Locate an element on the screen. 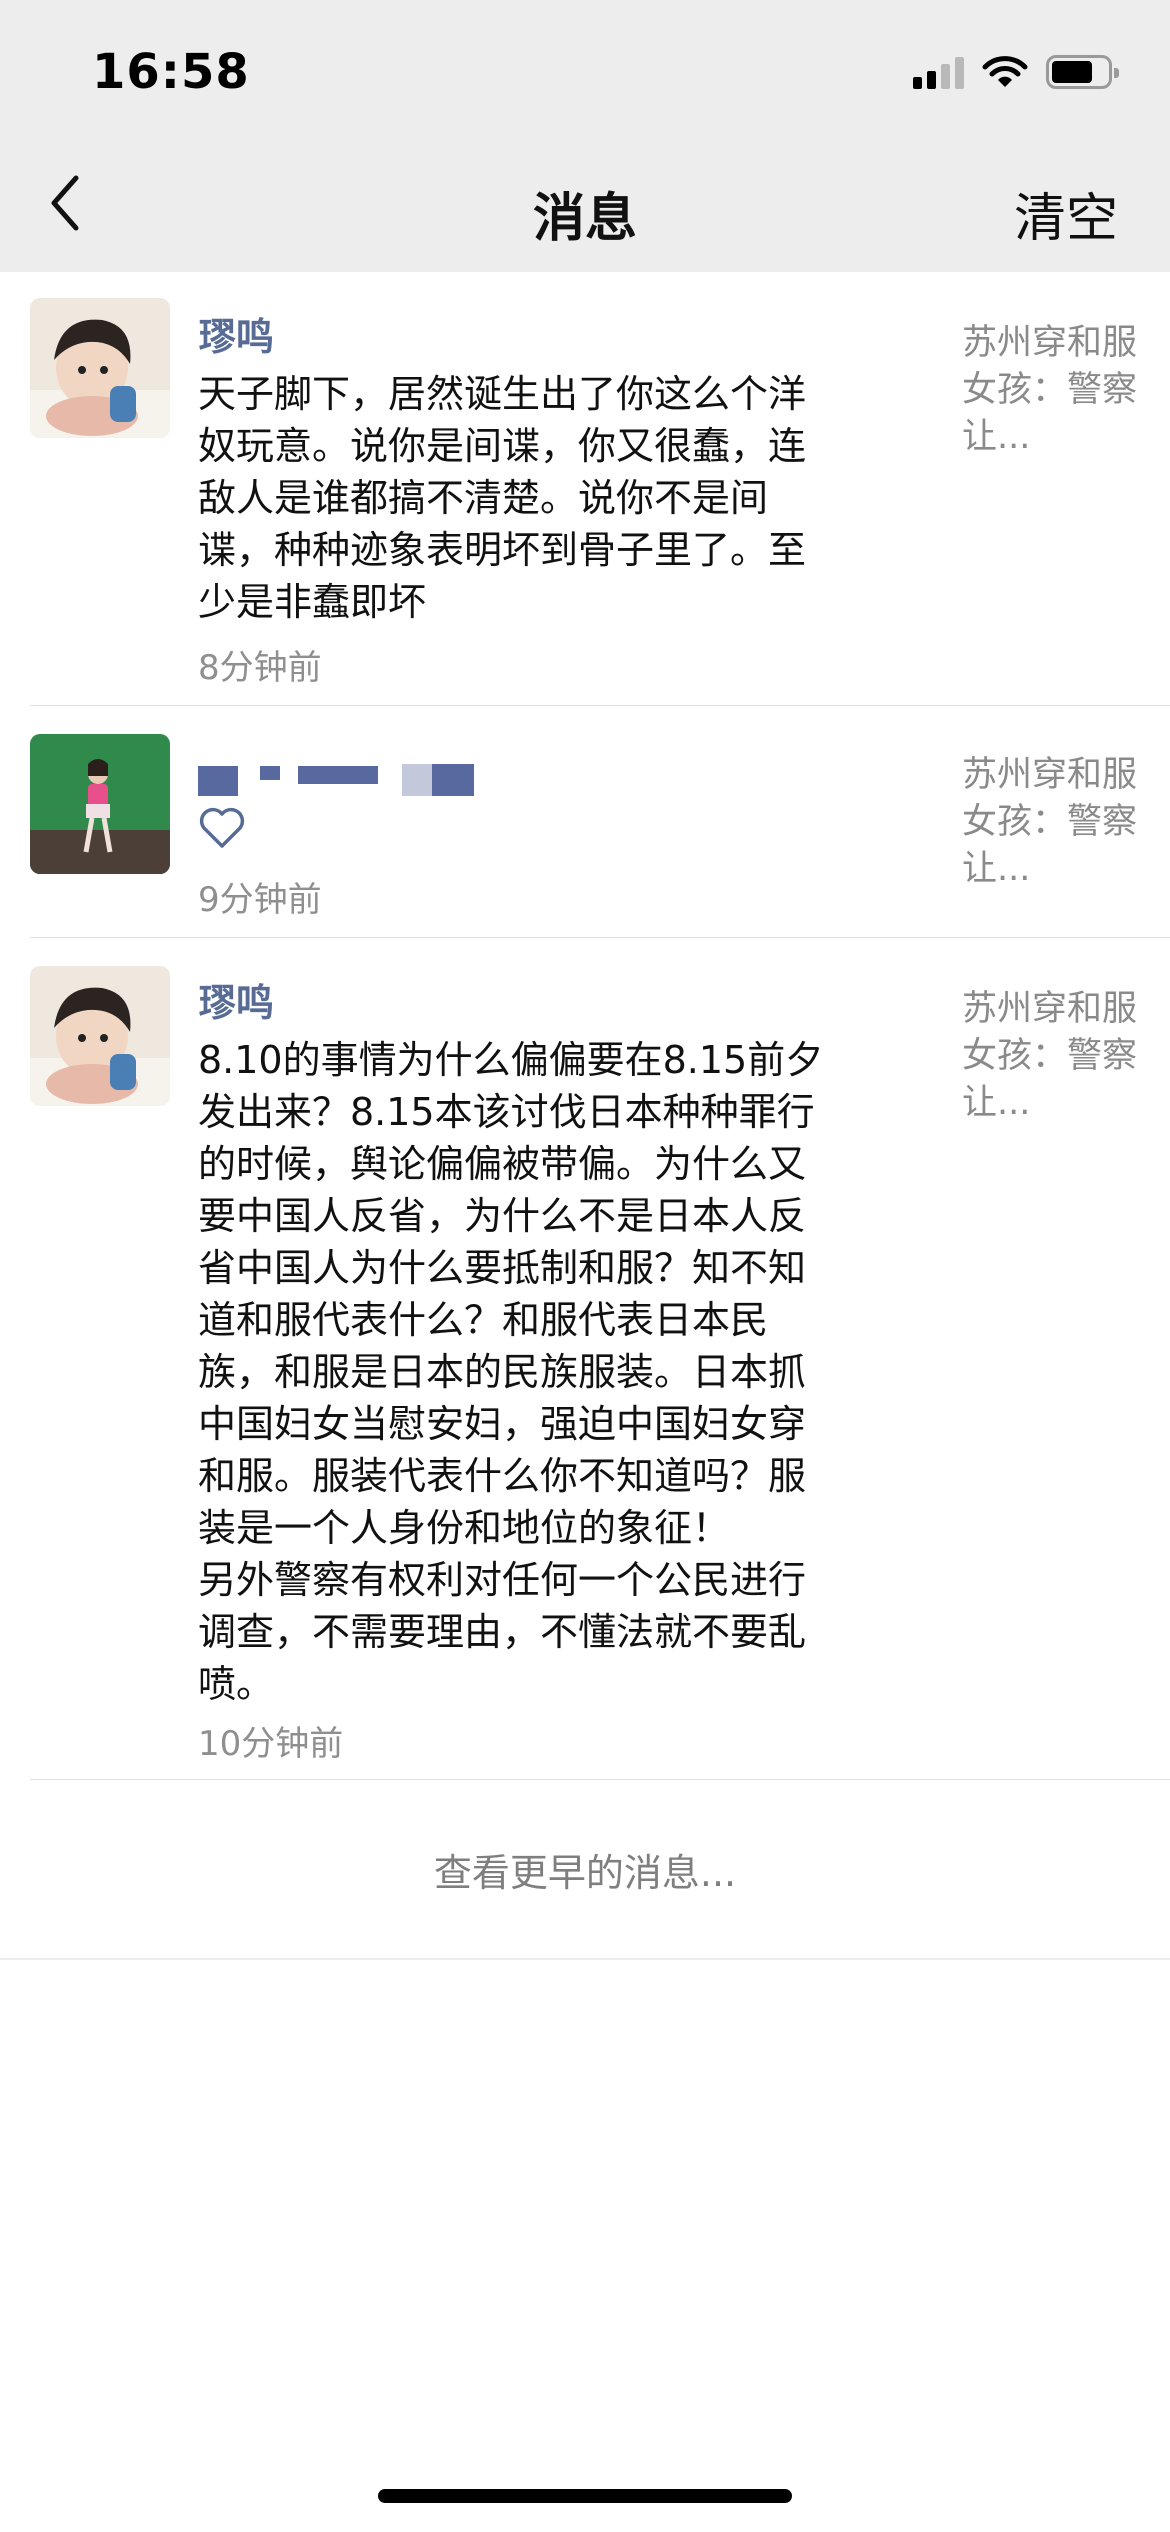 This screenshot has width=1170, height=2532. sender-name-redacted is located at coordinates (348, 777).